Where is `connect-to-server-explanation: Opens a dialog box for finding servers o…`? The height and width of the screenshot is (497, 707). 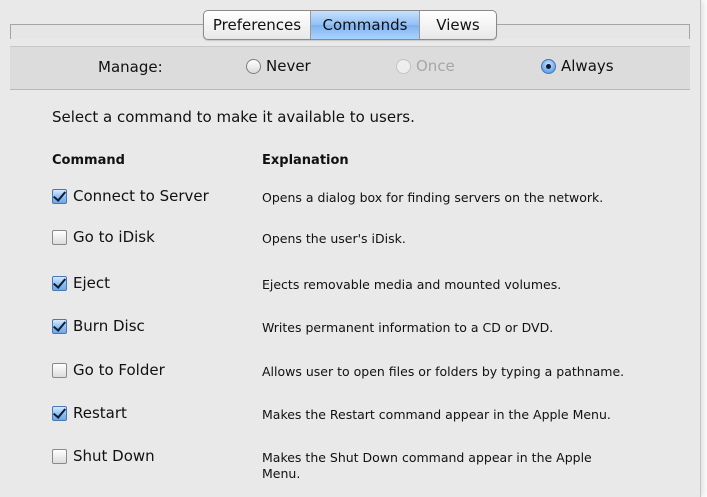 connect-to-server-explanation: Opens a dialog box for finding servers o… is located at coordinates (433, 197).